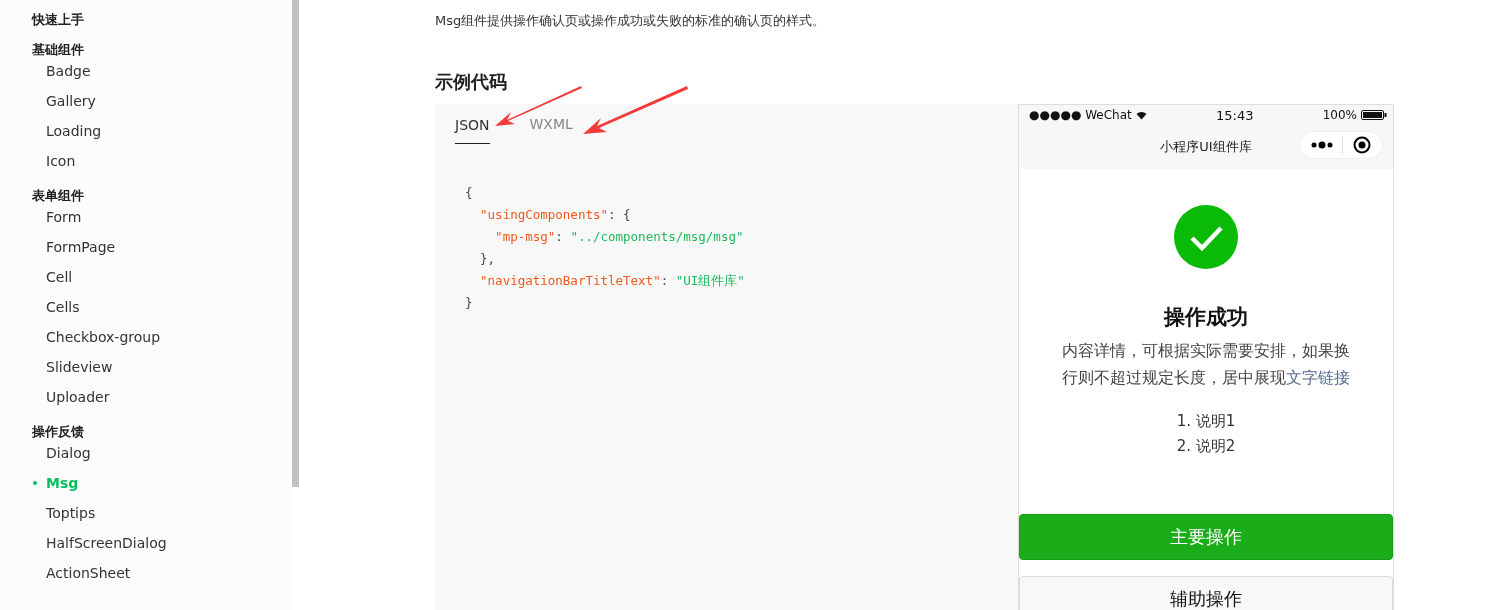 The width and height of the screenshot is (1504, 610). Describe the element at coordinates (1141, 115) in the screenshot. I see `wifi-icon` at that location.